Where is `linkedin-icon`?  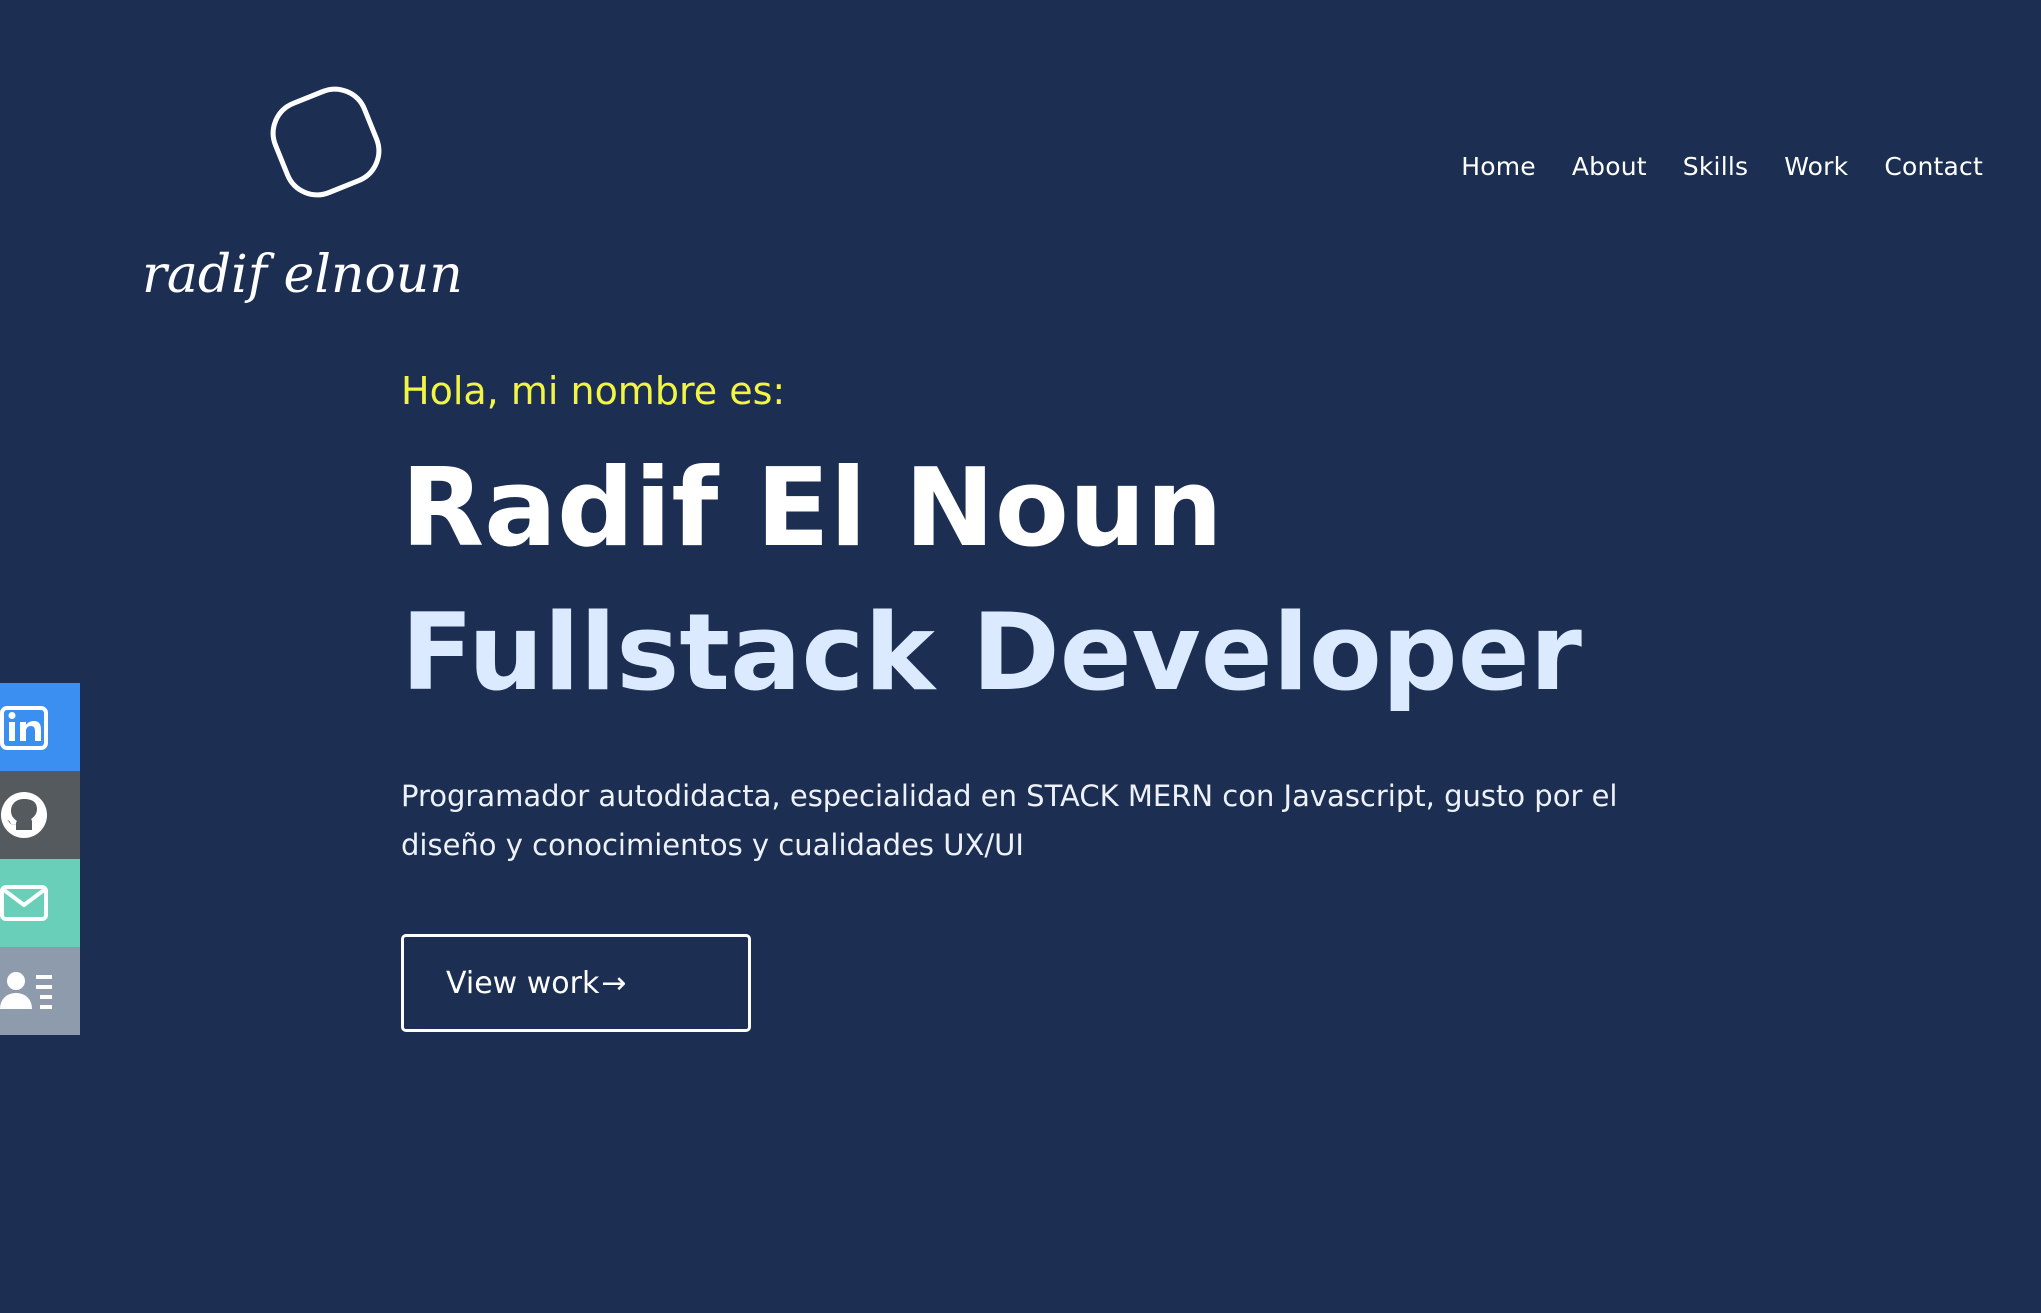 linkedin-icon is located at coordinates (24, 728).